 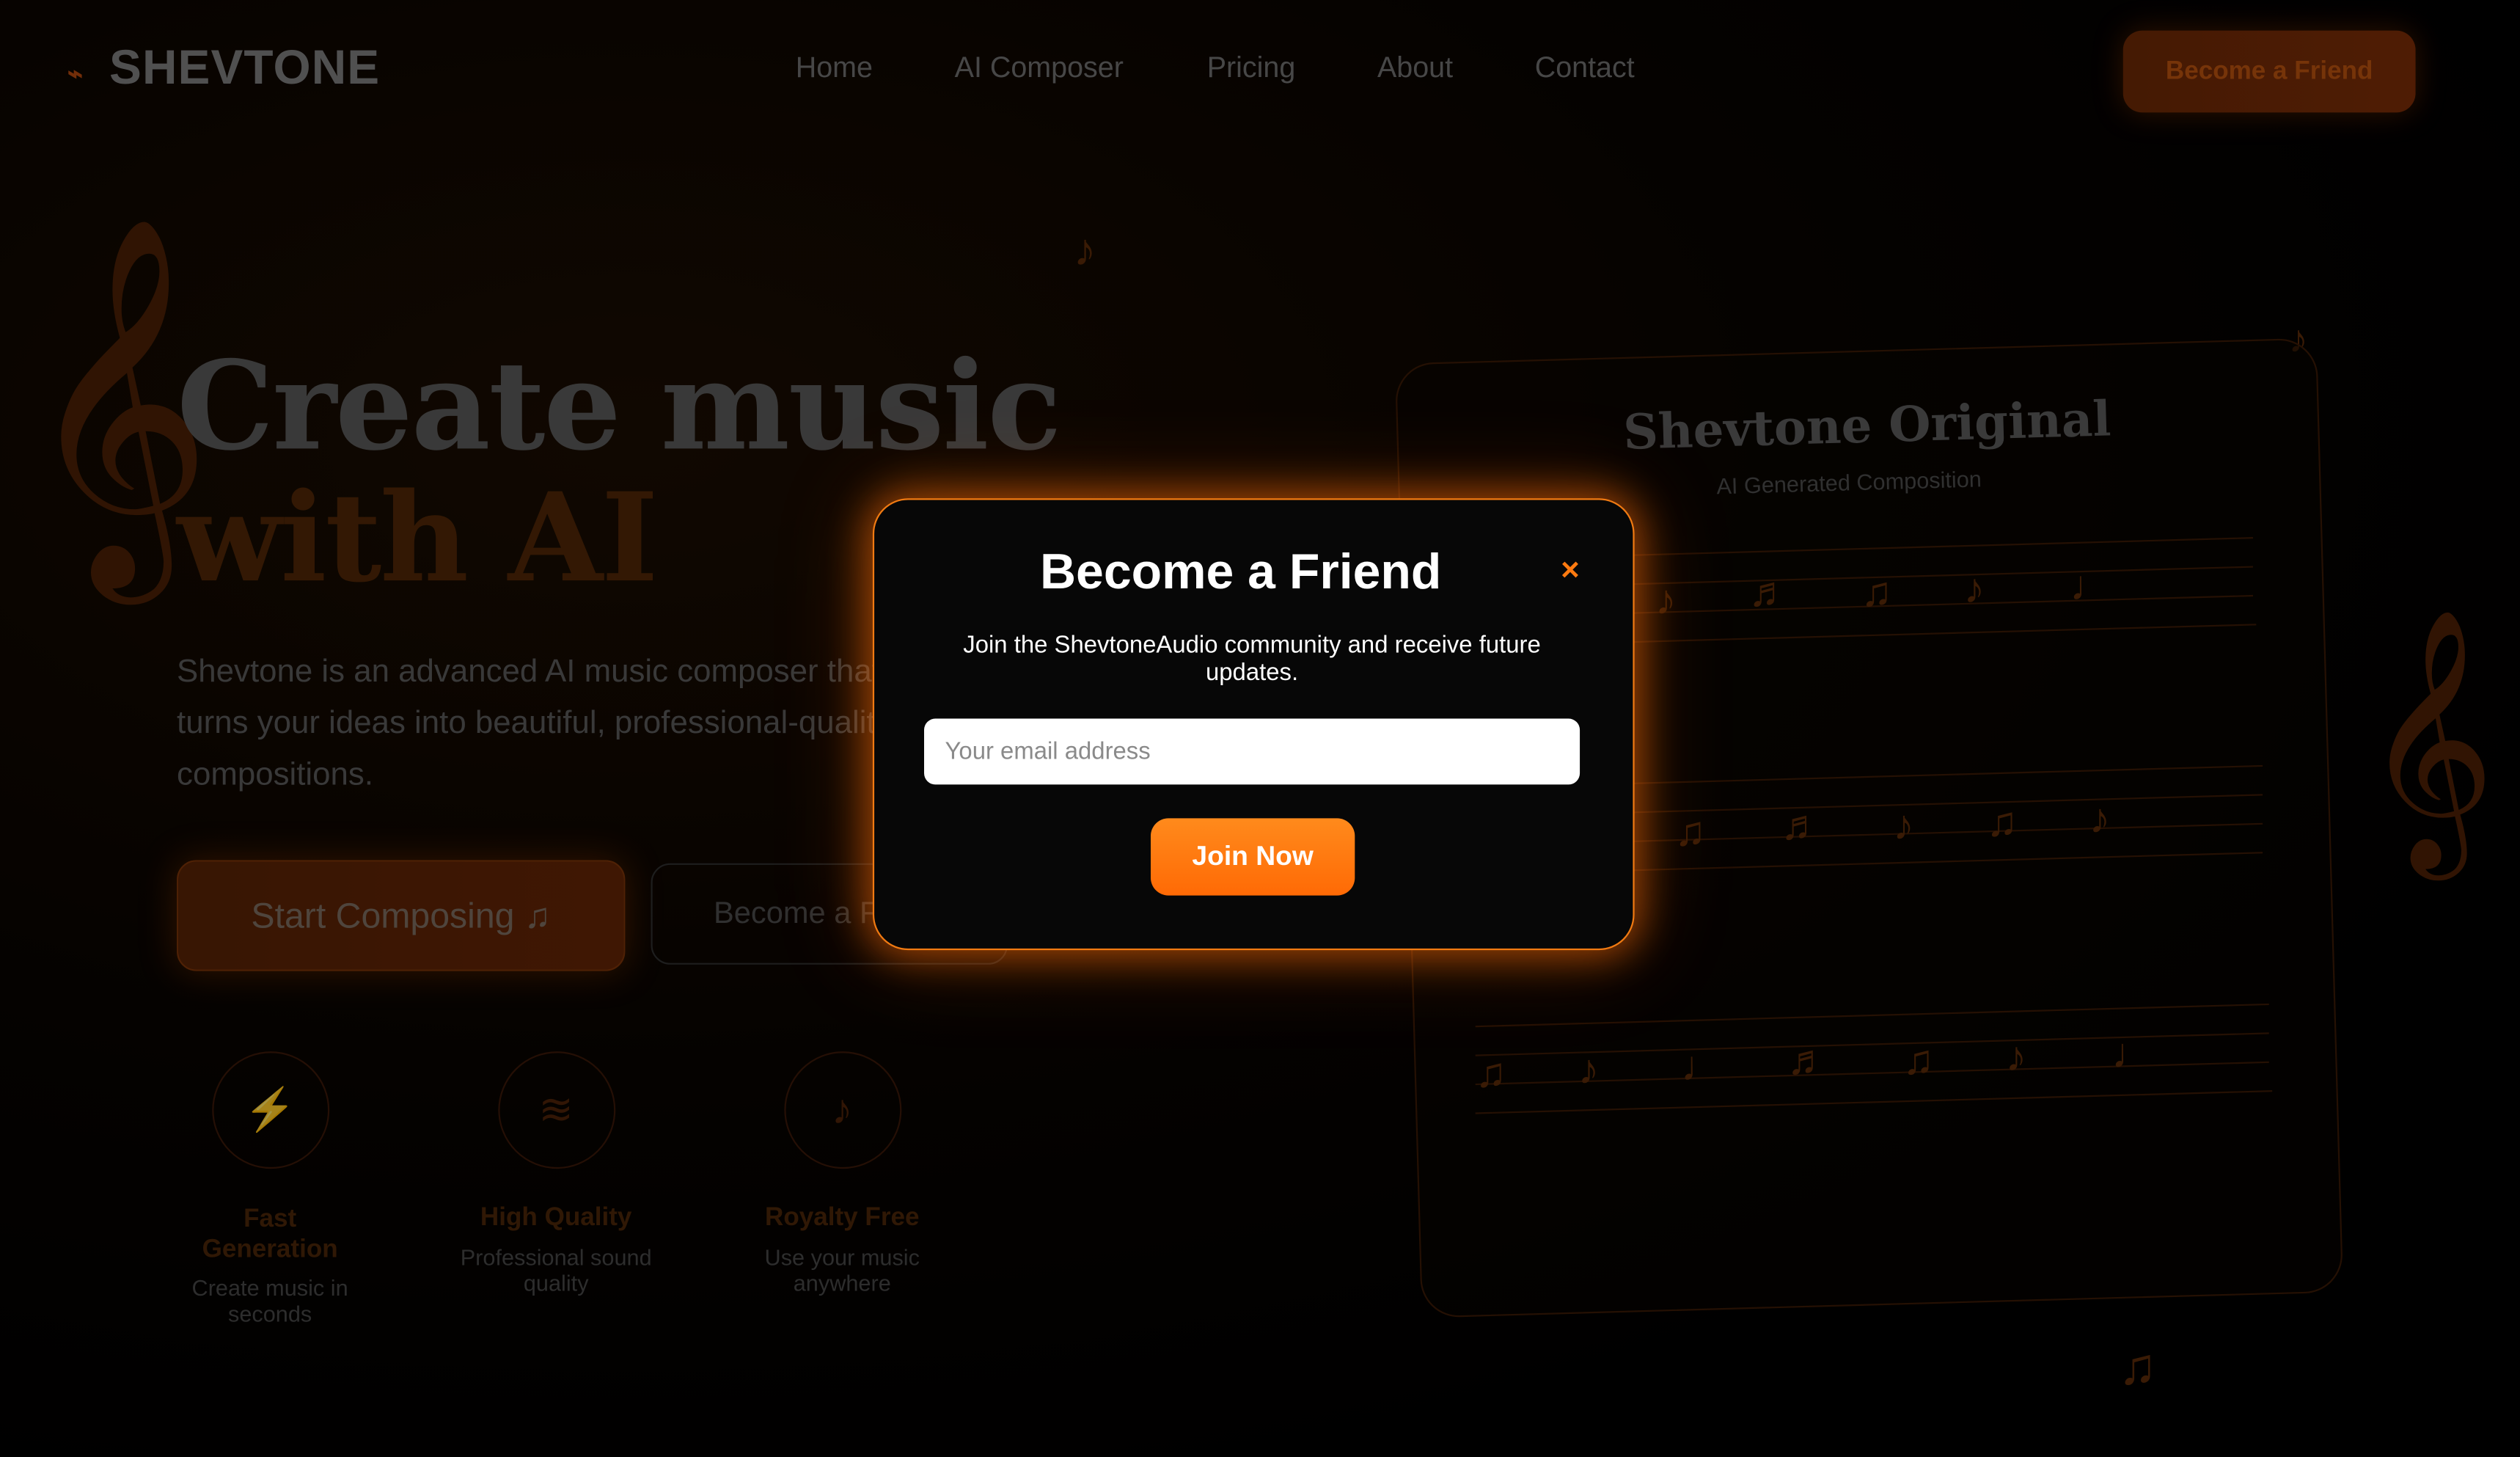 What do you see at coordinates (1252, 857) in the screenshot?
I see `join-now-button: Join Now` at bounding box center [1252, 857].